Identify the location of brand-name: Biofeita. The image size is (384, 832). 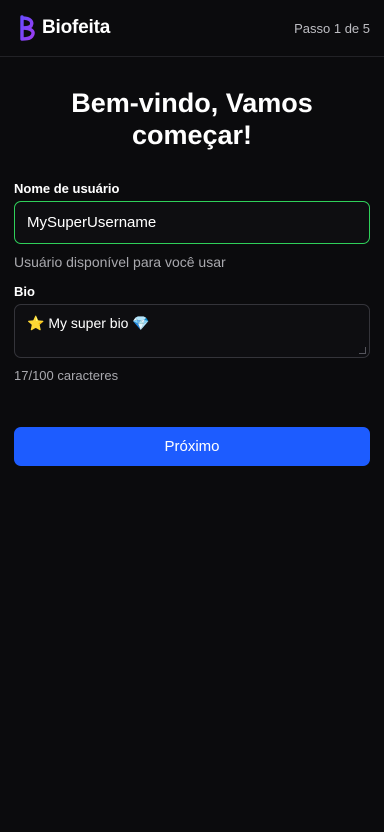
(76, 27).